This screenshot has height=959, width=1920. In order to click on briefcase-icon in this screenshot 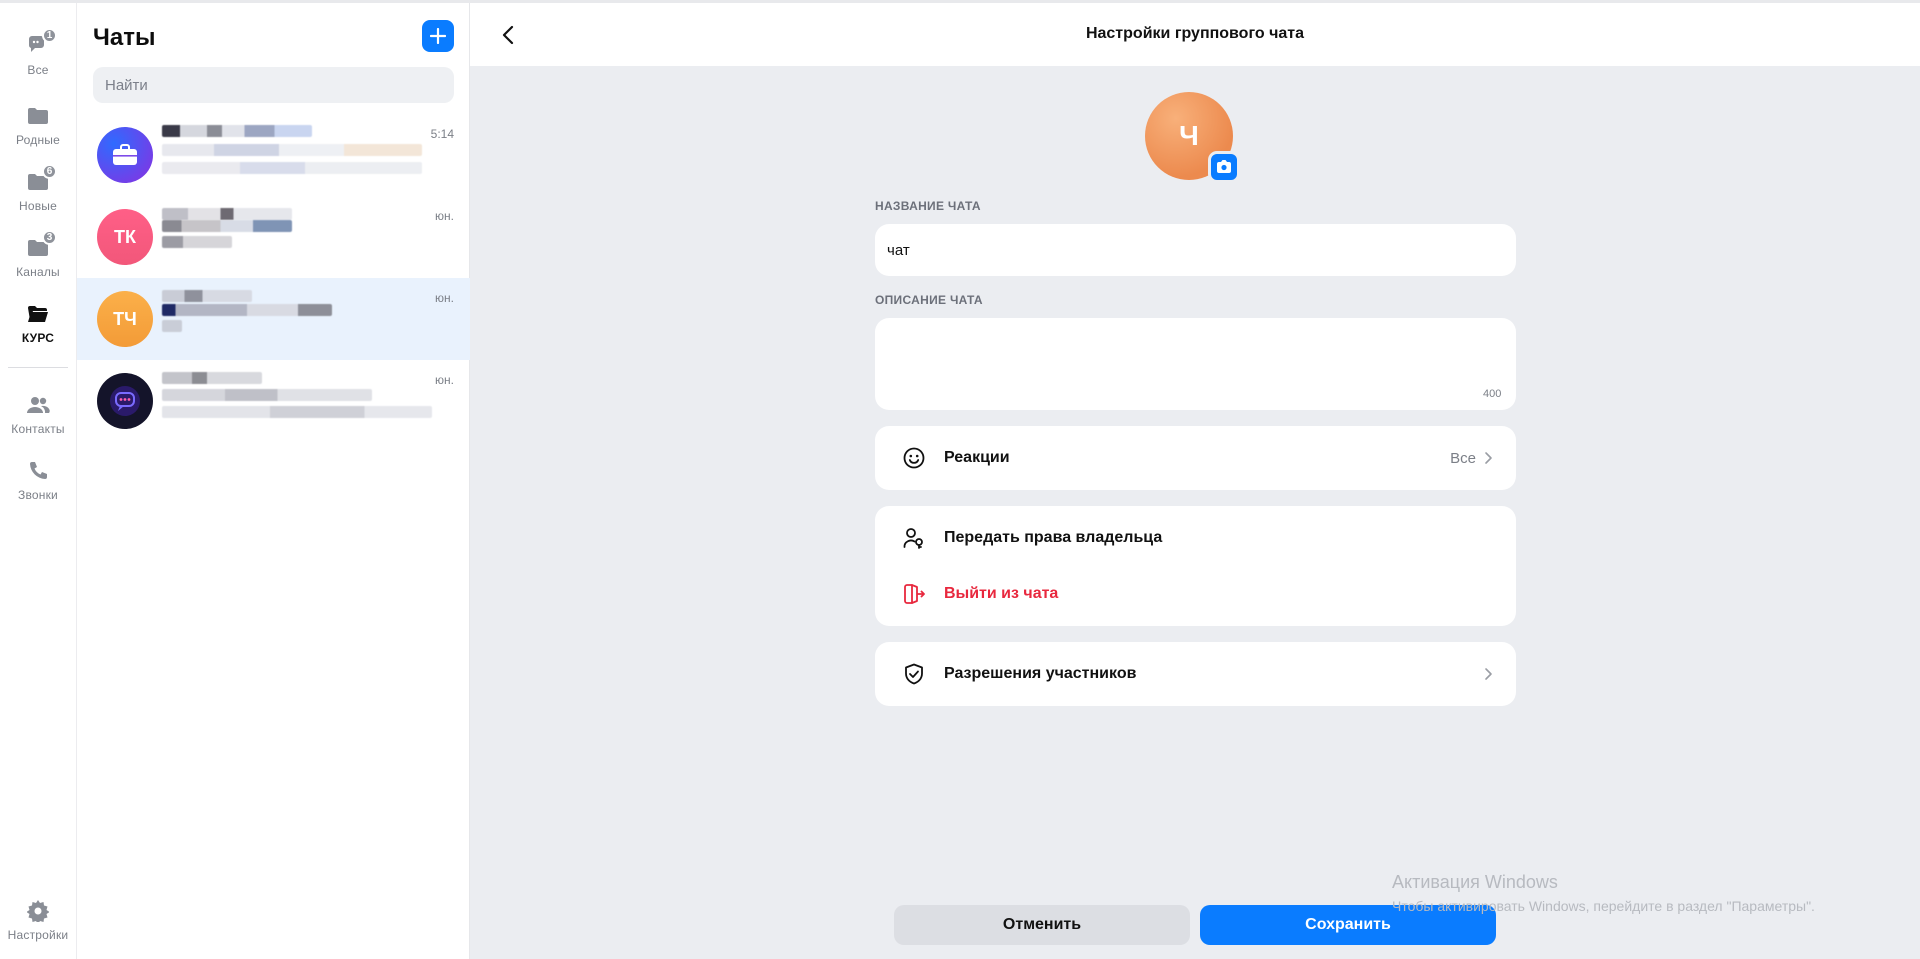, I will do `click(125, 154)`.